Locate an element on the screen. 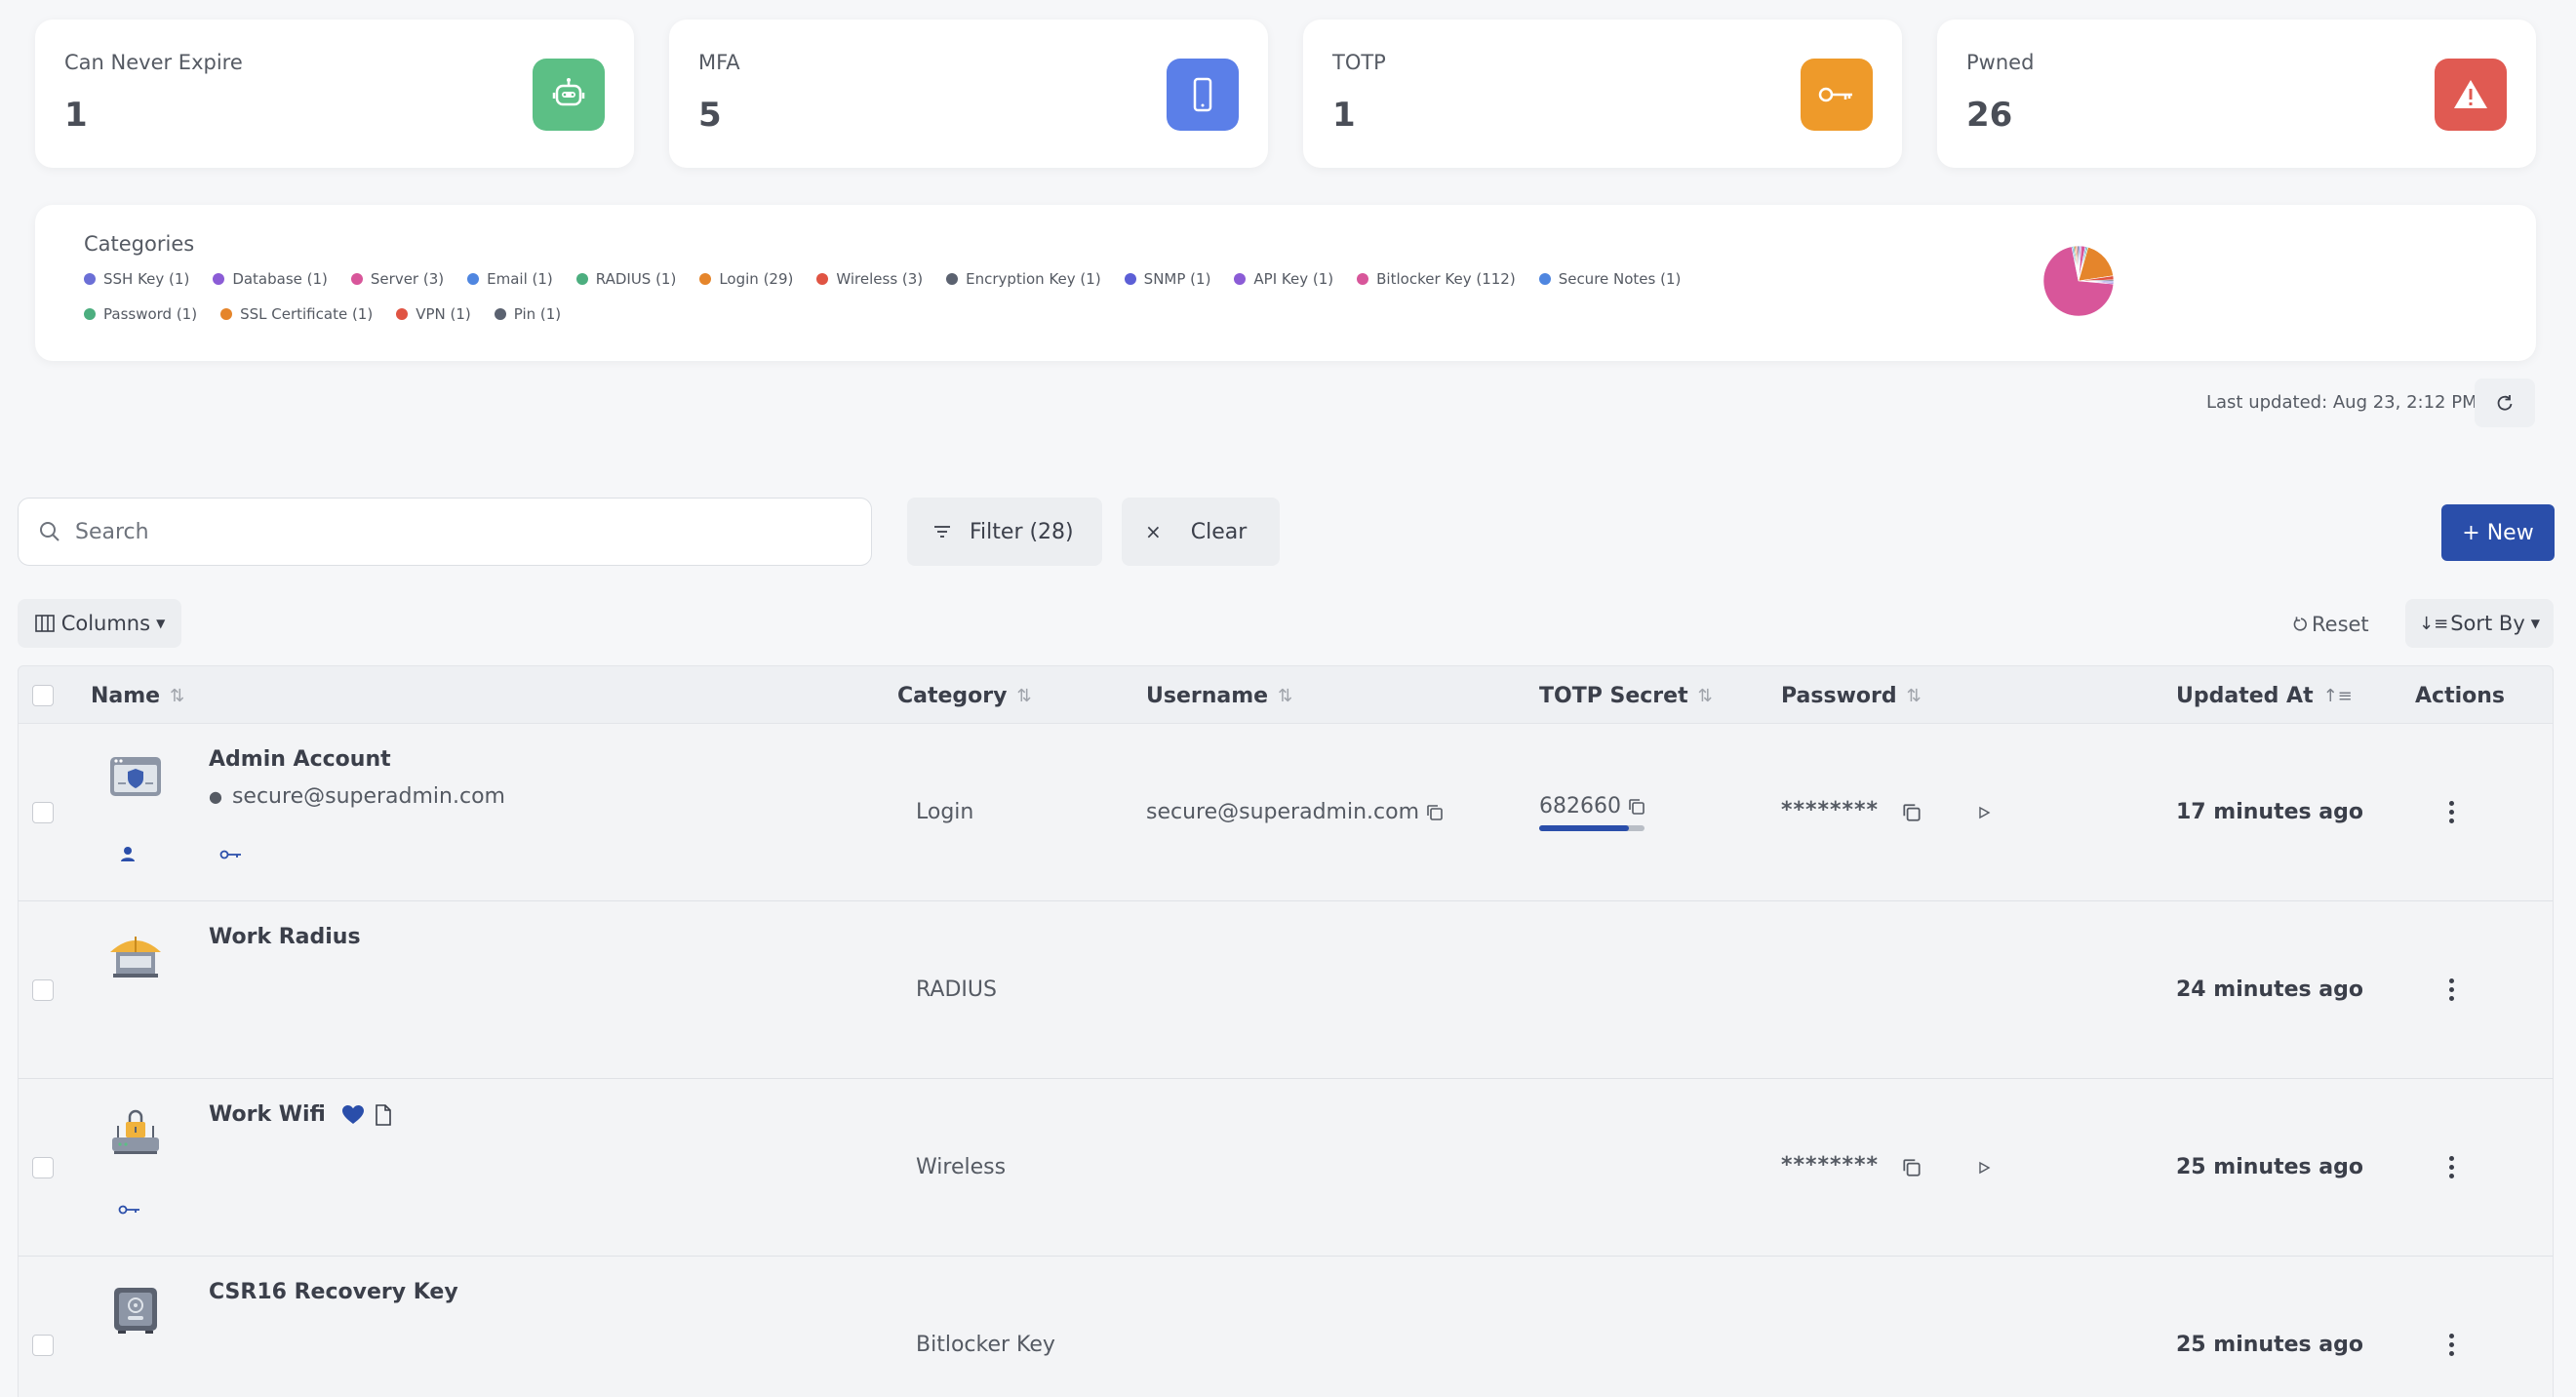  legend-item: Login (29) is located at coordinates (746, 279).